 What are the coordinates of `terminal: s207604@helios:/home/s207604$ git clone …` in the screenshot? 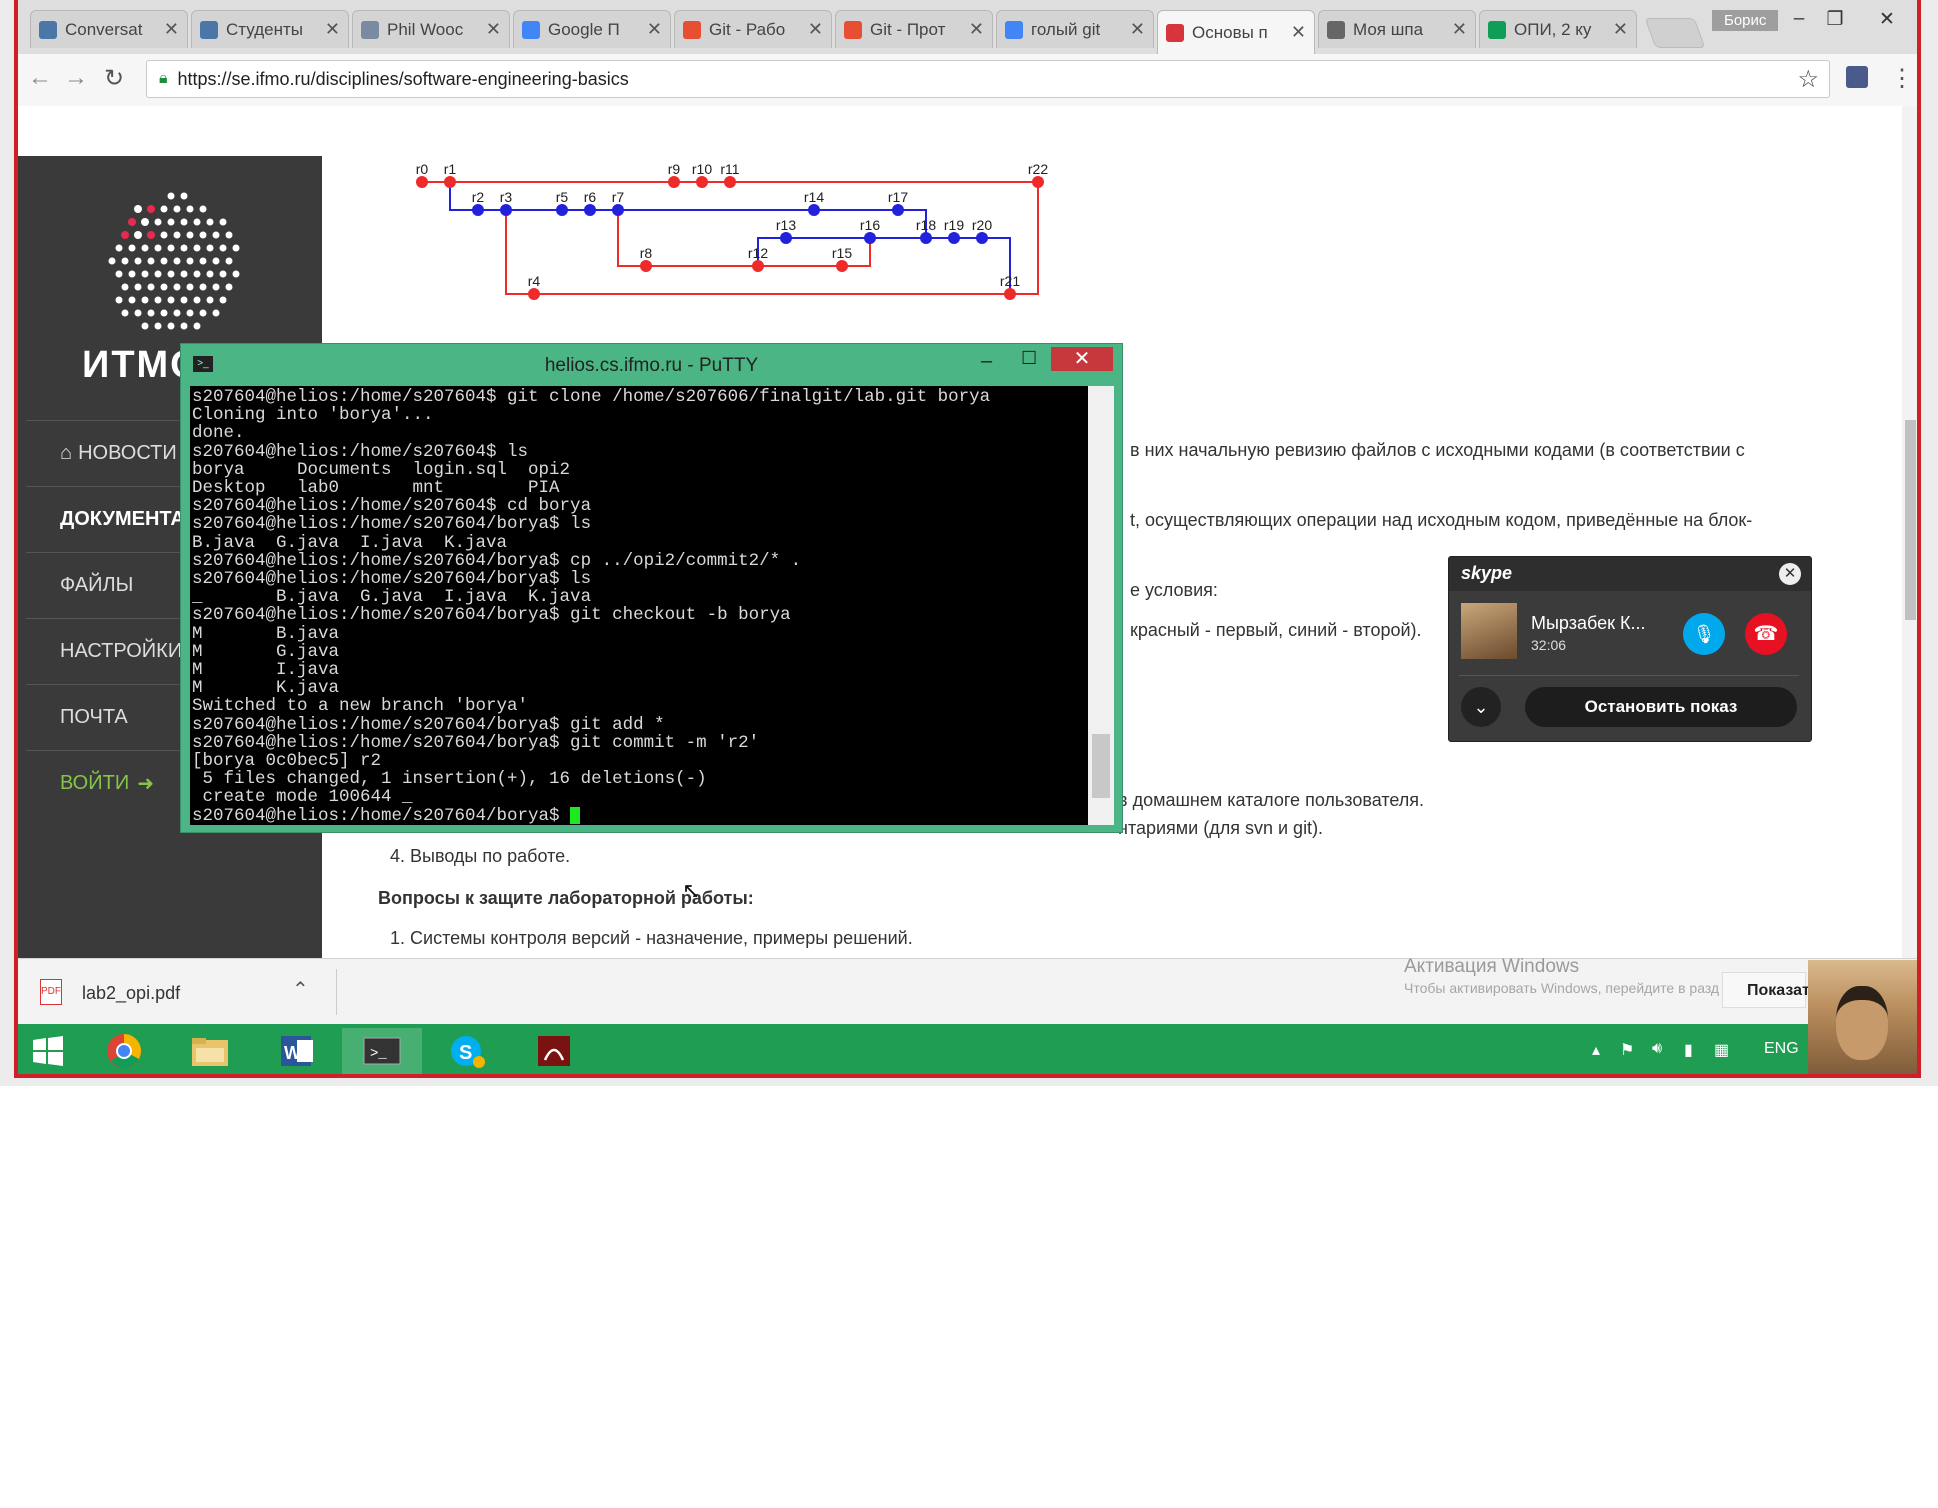 It's located at (639, 605).